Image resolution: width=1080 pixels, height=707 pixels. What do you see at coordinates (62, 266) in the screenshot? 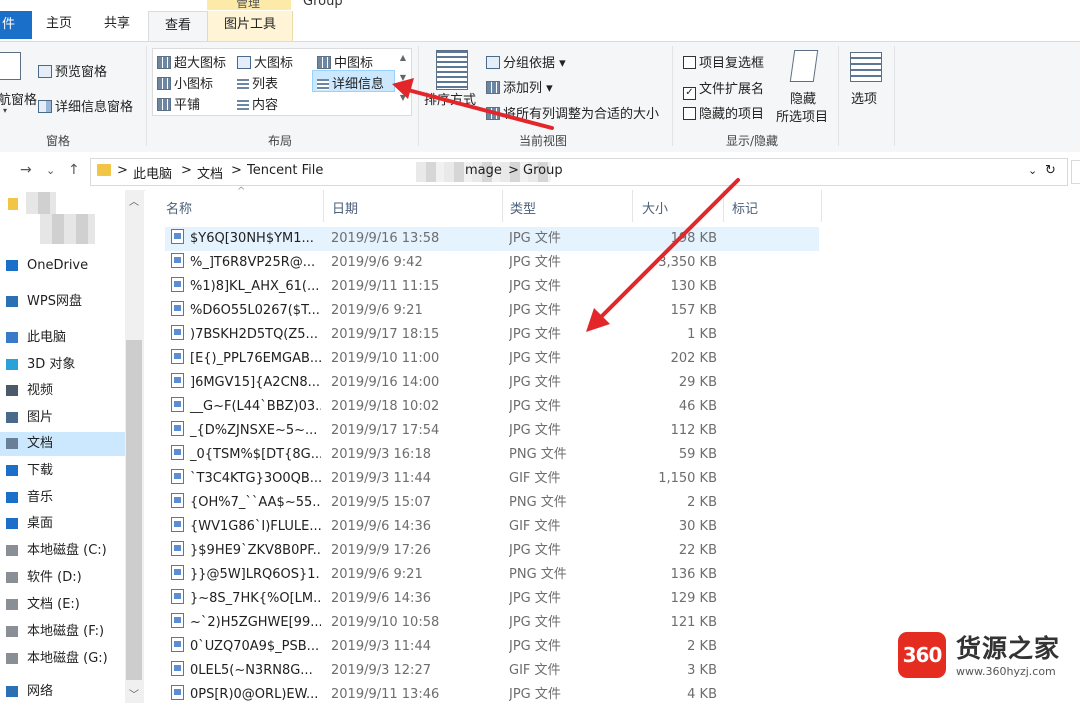
I see `nav-item: OneDrive` at bounding box center [62, 266].